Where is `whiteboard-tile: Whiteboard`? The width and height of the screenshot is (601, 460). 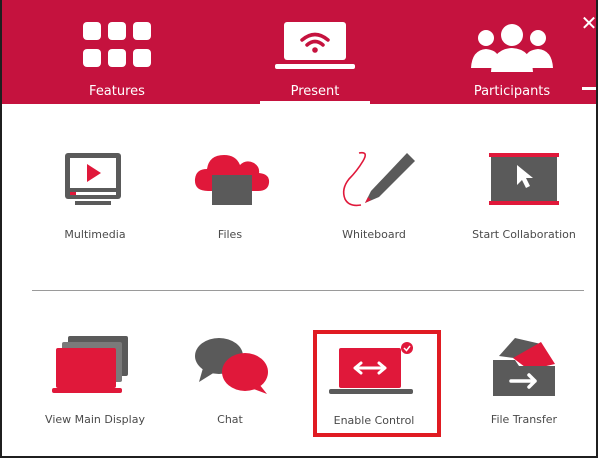
whiteboard-tile: Whiteboard is located at coordinates (374, 195).